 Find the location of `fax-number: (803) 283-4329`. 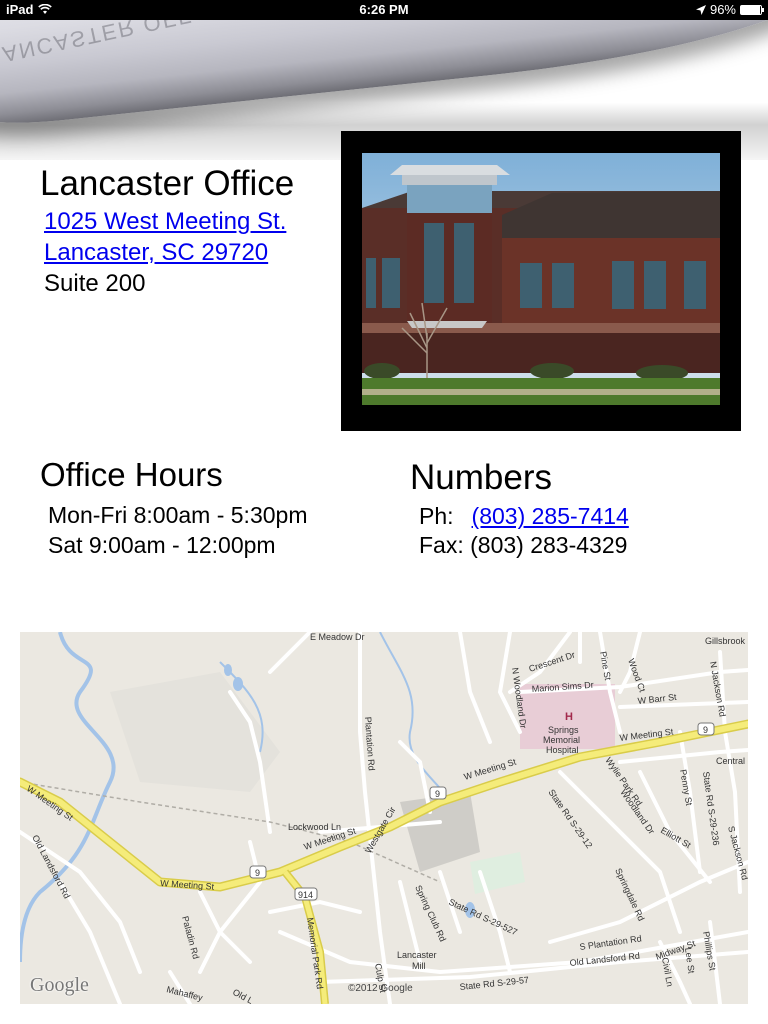

fax-number: (803) 283-4329 is located at coordinates (549, 545).